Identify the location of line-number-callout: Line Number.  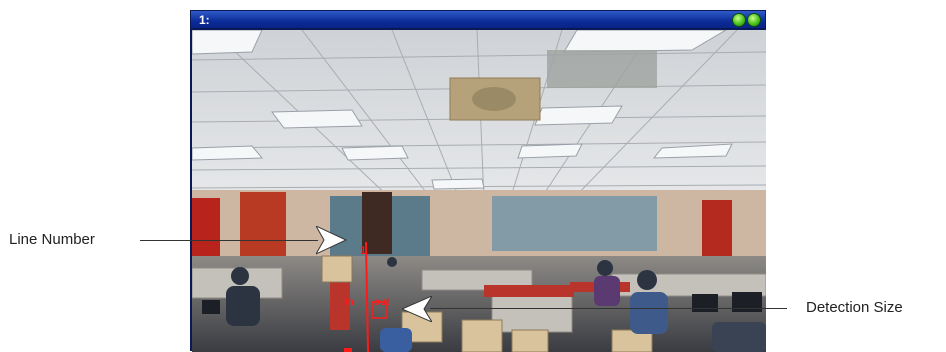
(52, 239).